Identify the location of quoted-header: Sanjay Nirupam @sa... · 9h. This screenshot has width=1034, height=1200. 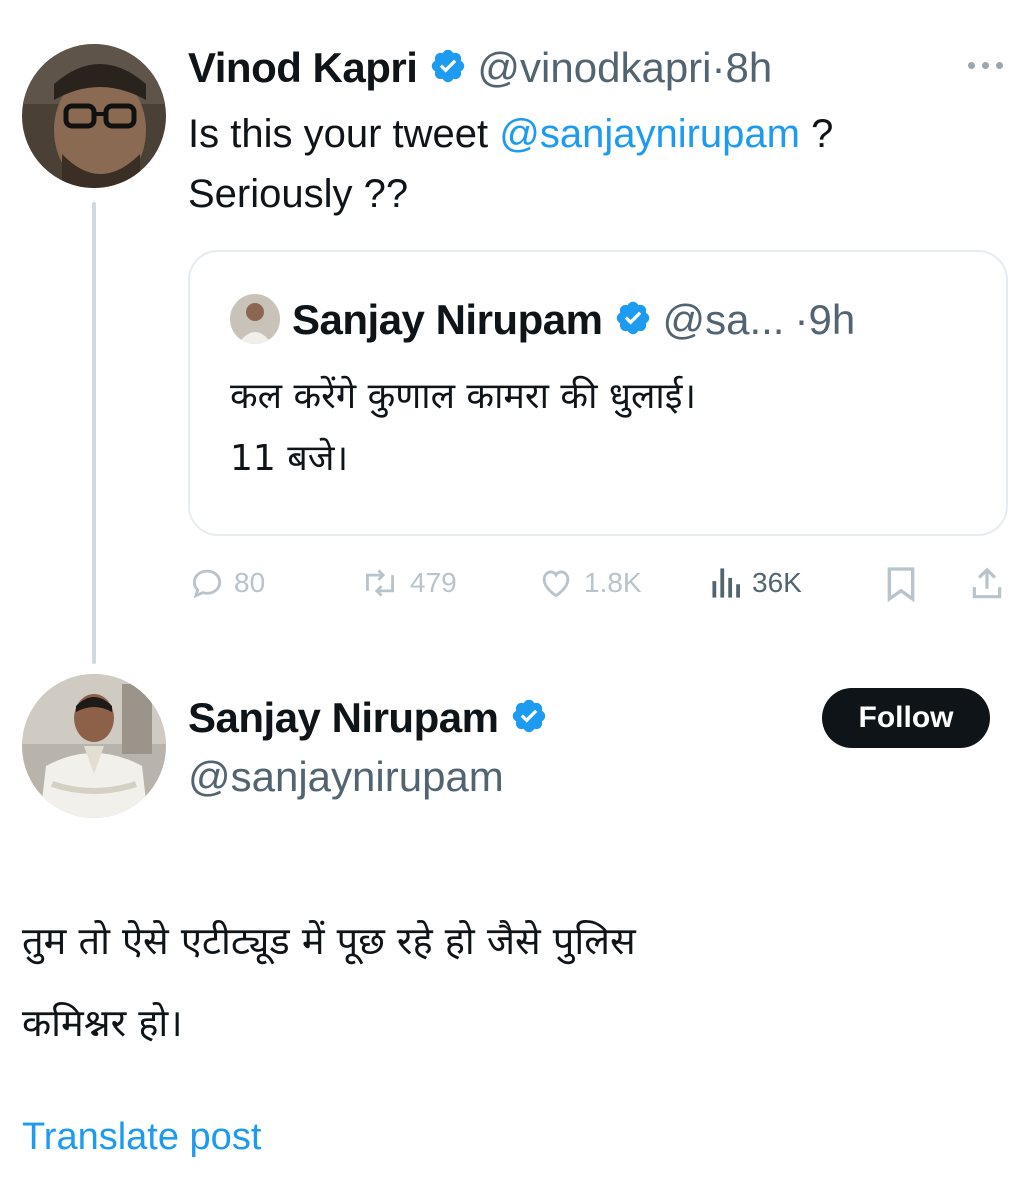
(573, 320).